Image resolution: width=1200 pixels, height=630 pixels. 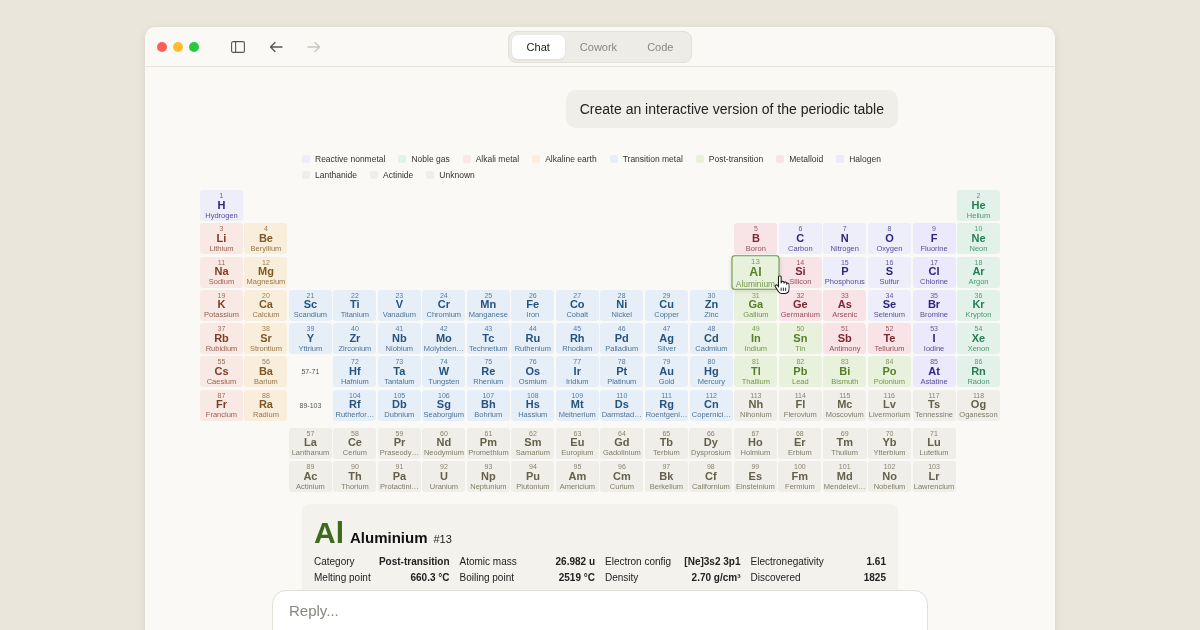 I want to click on legend-label: Alkaline earth, so click(x=571, y=159).